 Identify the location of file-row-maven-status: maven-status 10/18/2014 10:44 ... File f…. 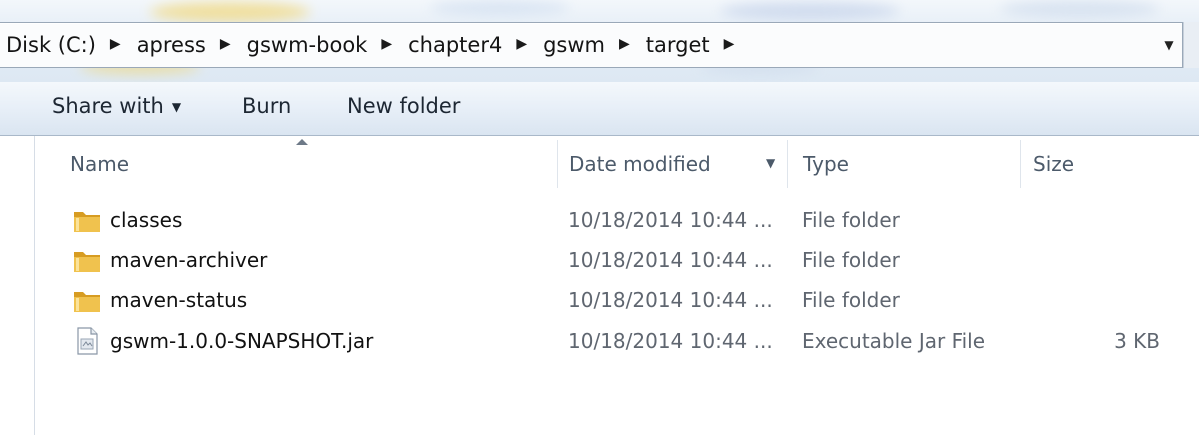
(615, 300).